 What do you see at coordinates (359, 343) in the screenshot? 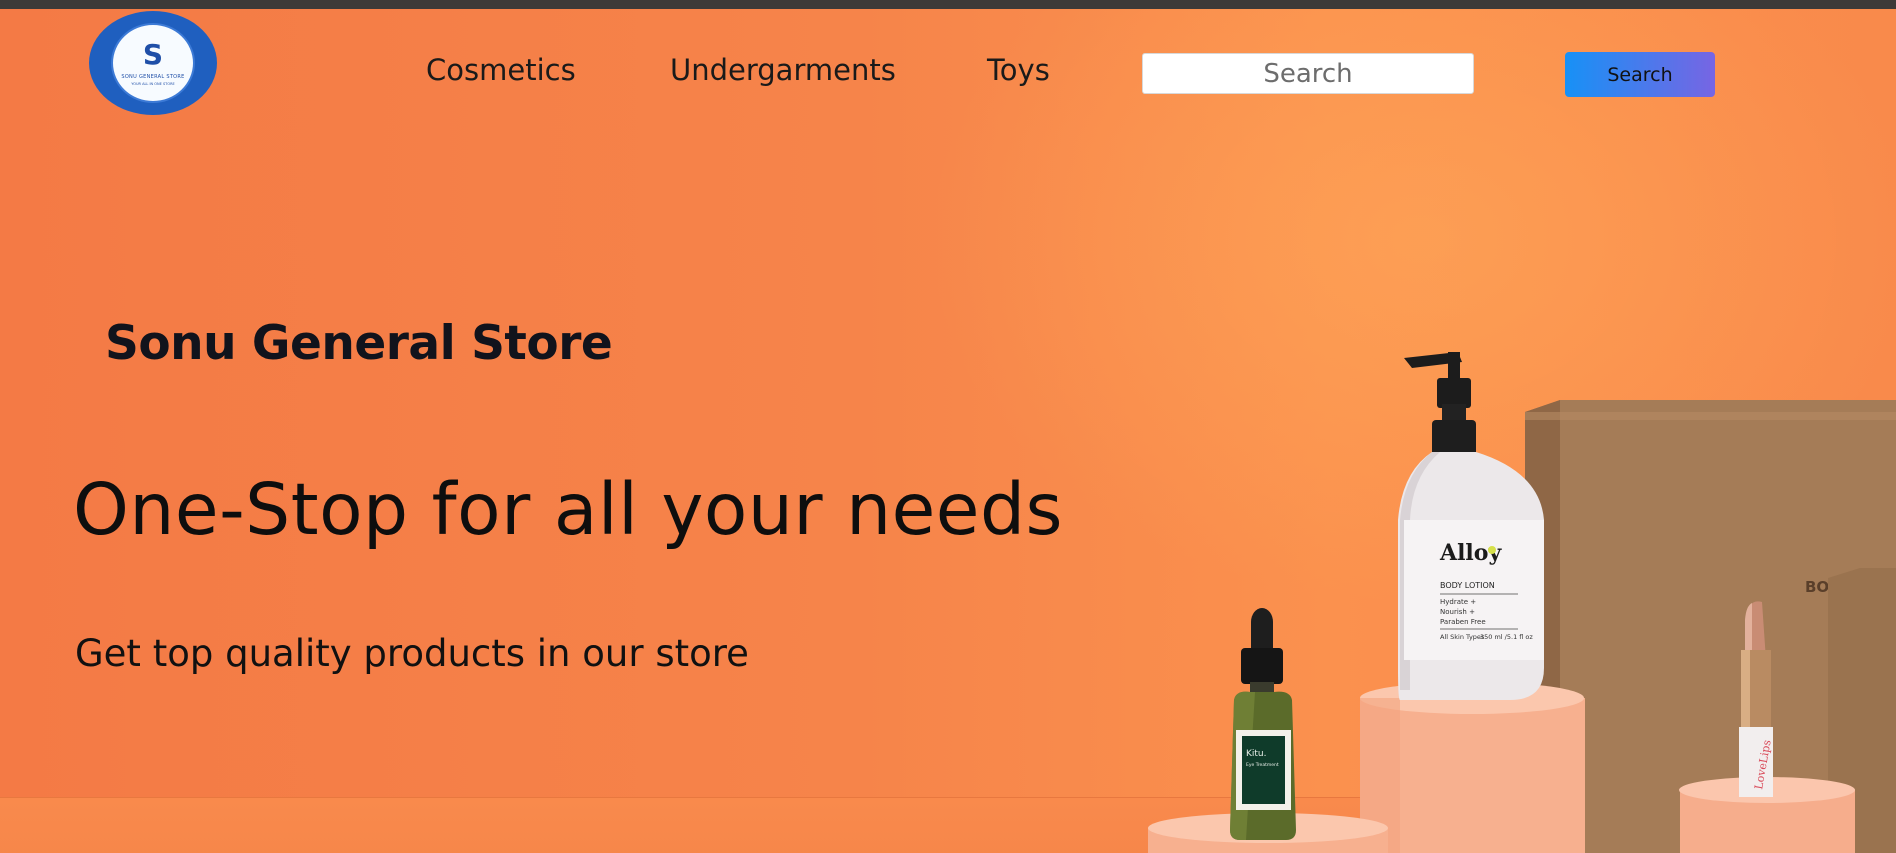
I see `store-title: Sonu General Store` at bounding box center [359, 343].